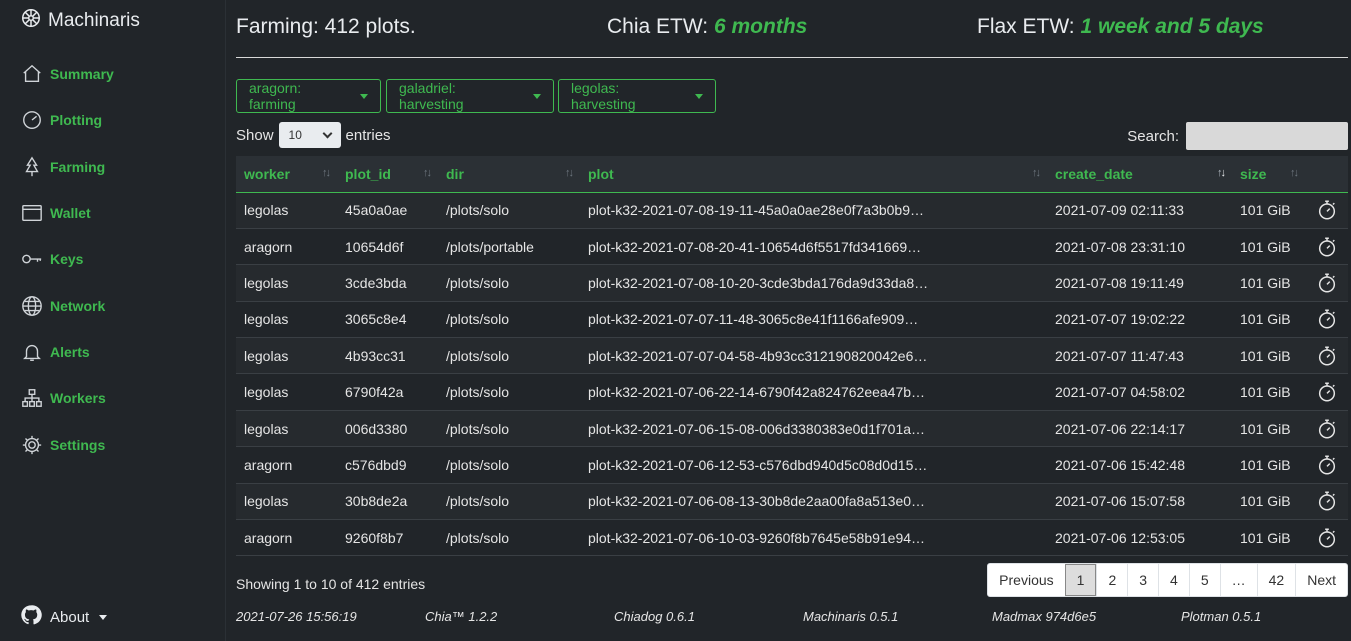 The image size is (1351, 641). What do you see at coordinates (31, 305) in the screenshot?
I see `globe-icon` at bounding box center [31, 305].